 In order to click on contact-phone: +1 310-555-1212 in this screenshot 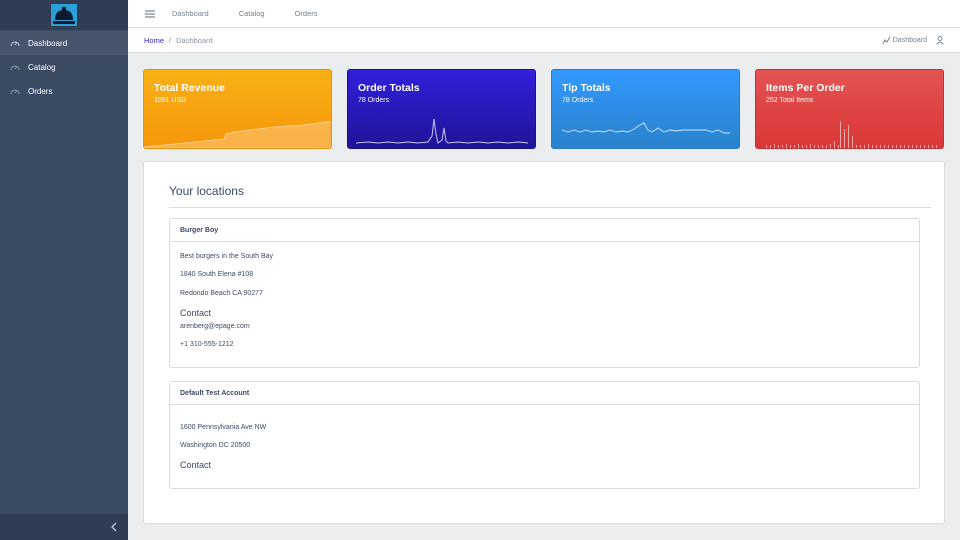, I will do `click(207, 344)`.